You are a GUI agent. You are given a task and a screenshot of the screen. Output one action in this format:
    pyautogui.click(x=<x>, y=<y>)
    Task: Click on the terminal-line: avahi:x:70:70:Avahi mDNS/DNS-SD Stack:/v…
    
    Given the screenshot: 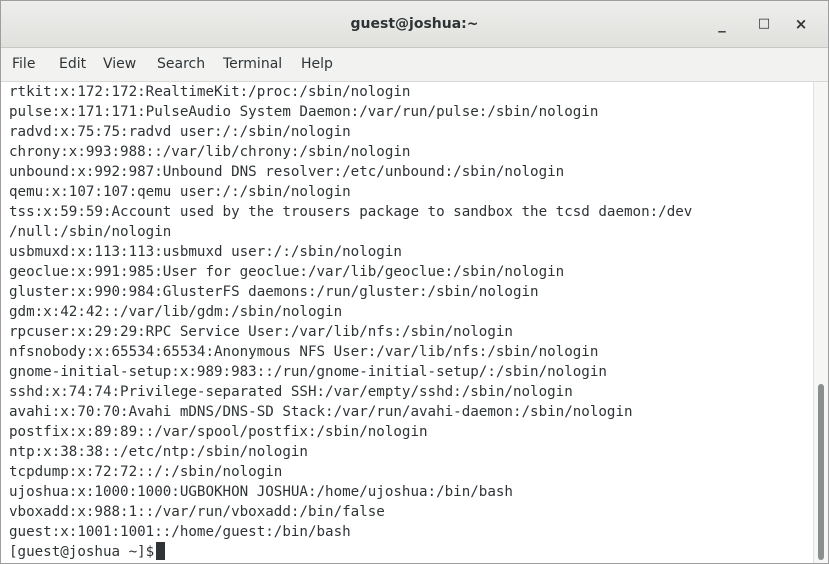 What is the action you would take?
    pyautogui.click(x=321, y=412)
    